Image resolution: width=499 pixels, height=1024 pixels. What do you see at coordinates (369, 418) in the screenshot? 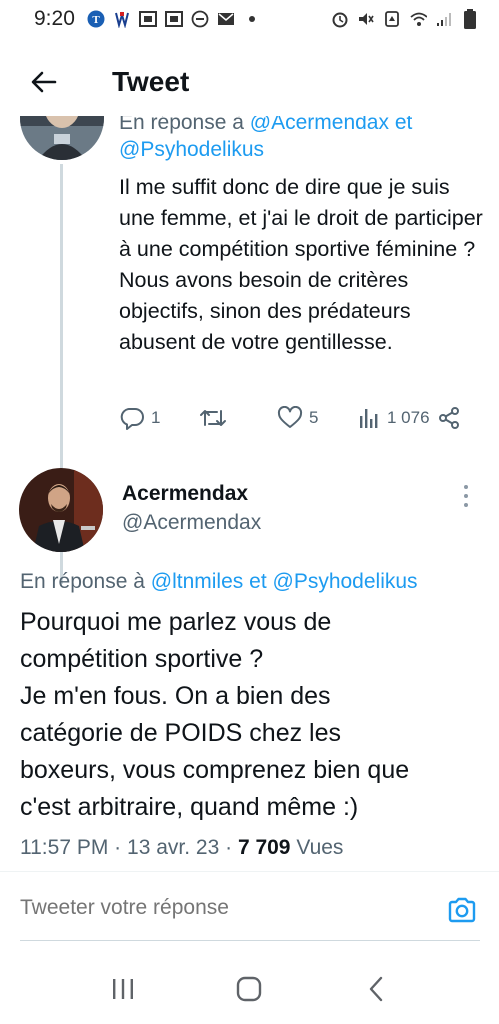
I see `analytics-icon` at bounding box center [369, 418].